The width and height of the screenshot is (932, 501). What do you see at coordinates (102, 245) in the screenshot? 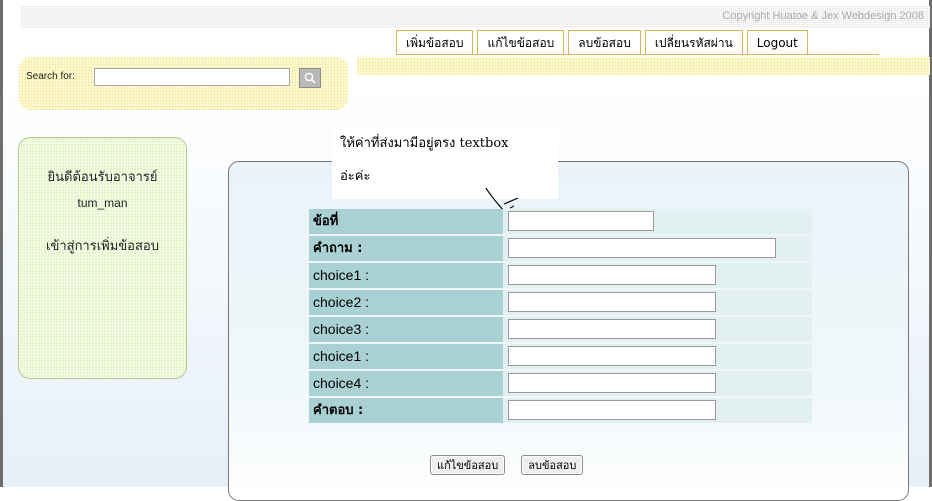
I see `add-exam-link: เข้าสู่การเพิ่มข้อสอบ` at bounding box center [102, 245].